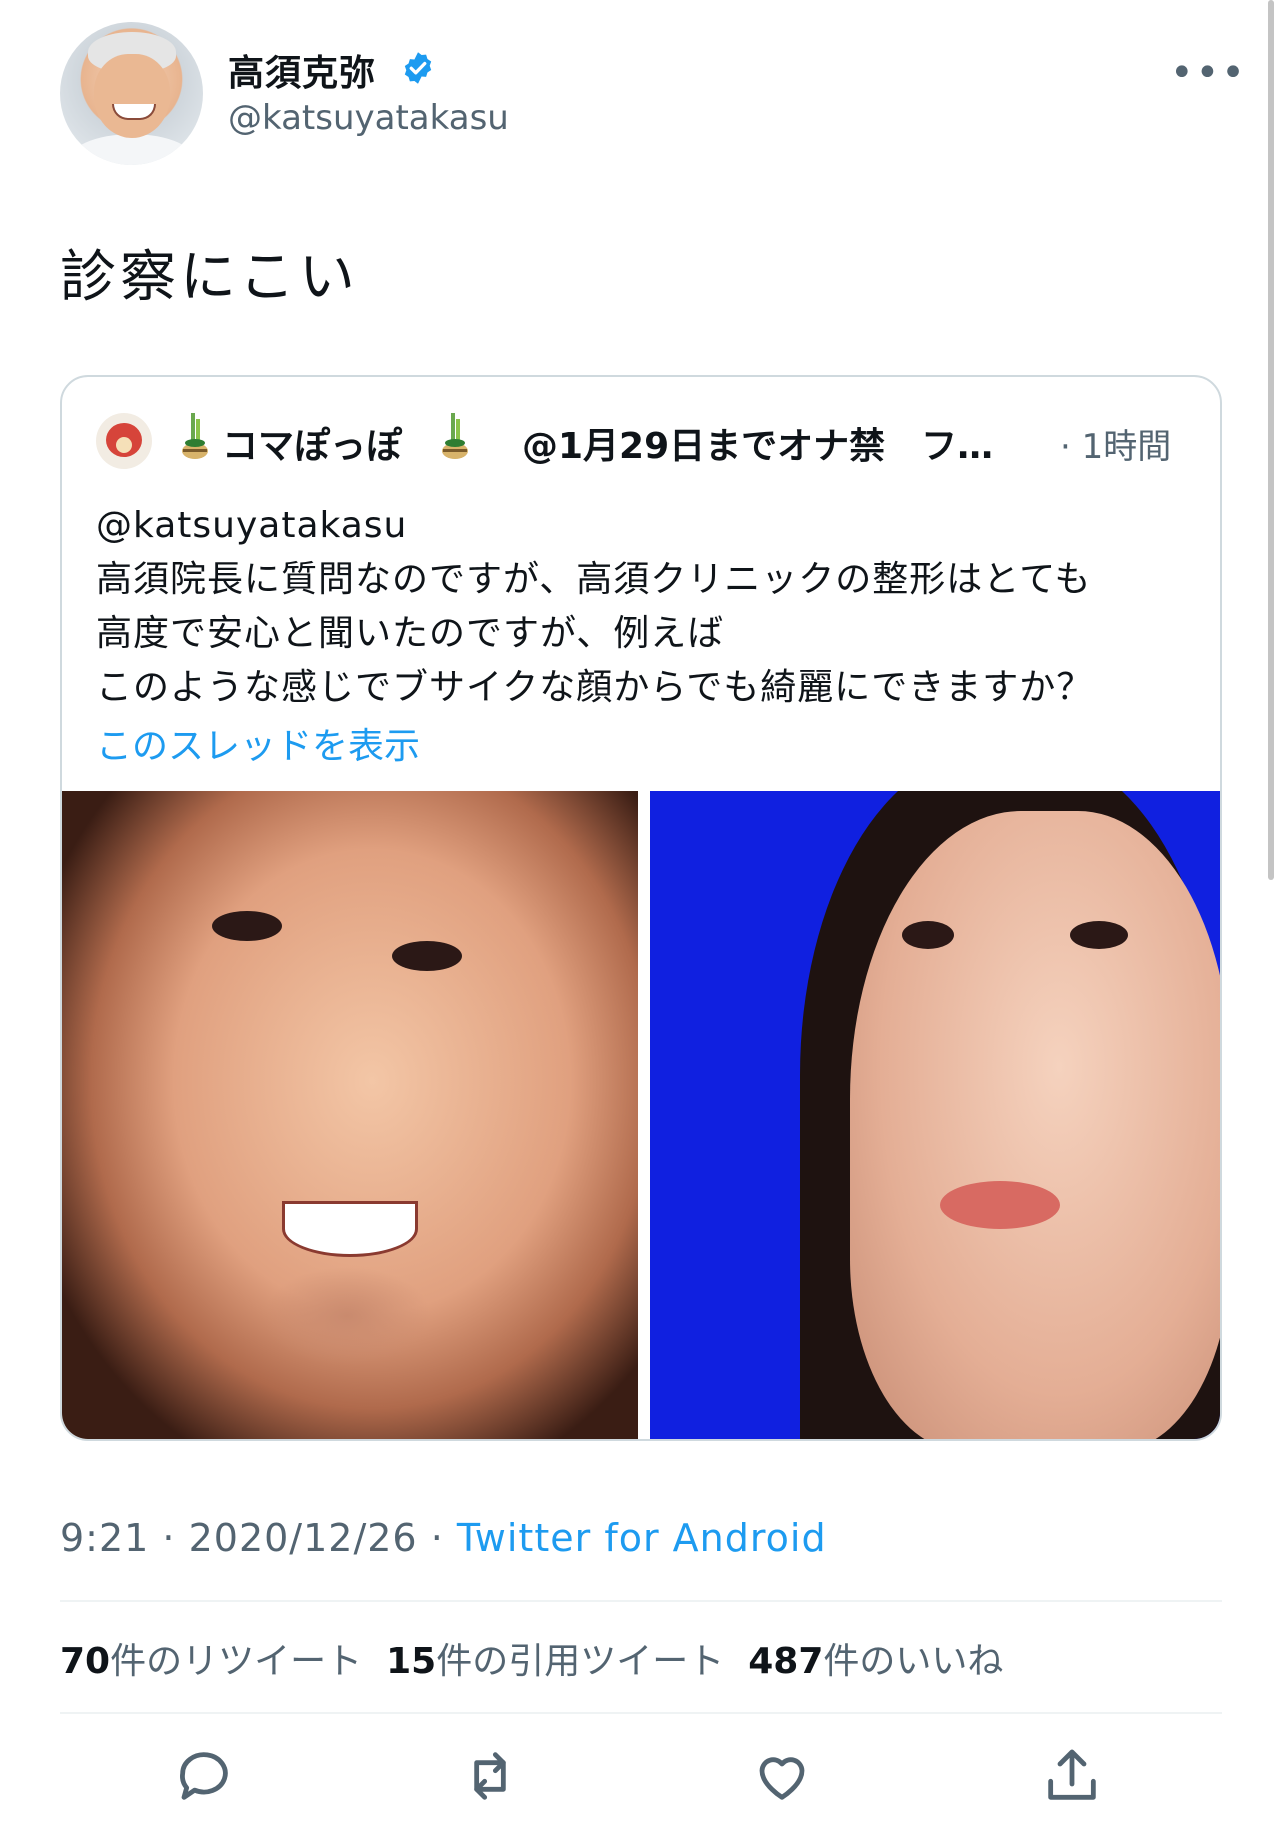 The height and width of the screenshot is (1828, 1284). What do you see at coordinates (555, 1661) in the screenshot?
I see `quote-tweet-stat: 15件の引用ツイート` at bounding box center [555, 1661].